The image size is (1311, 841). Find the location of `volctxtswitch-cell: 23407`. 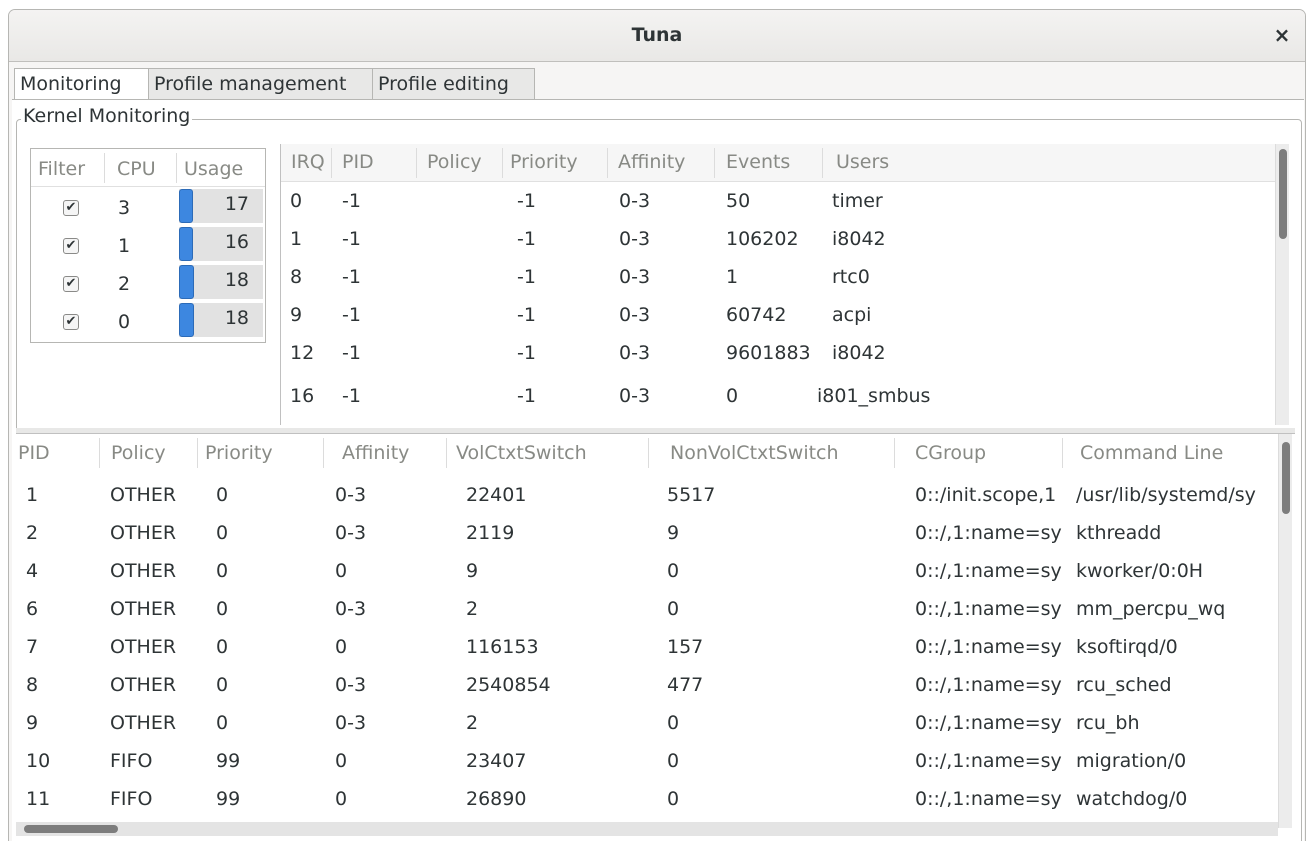

volctxtswitch-cell: 23407 is located at coordinates (496, 761).